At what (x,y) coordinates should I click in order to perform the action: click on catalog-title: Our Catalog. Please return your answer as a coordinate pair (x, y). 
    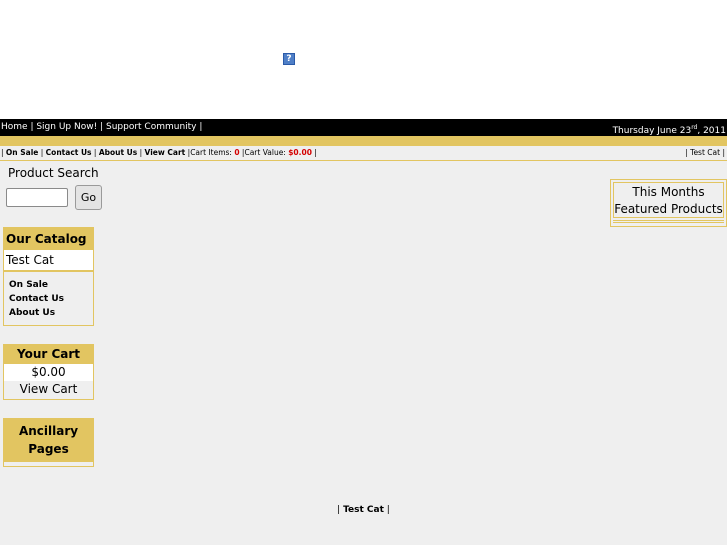
    Looking at the image, I should click on (48, 239).